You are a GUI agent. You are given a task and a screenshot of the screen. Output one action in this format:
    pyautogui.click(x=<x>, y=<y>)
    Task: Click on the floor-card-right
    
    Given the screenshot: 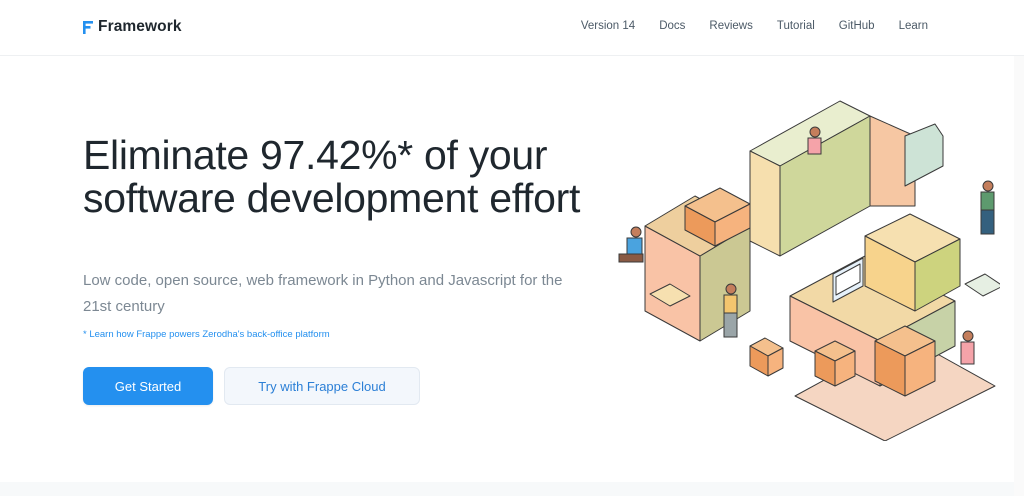 What is the action you would take?
    pyautogui.click(x=982, y=285)
    